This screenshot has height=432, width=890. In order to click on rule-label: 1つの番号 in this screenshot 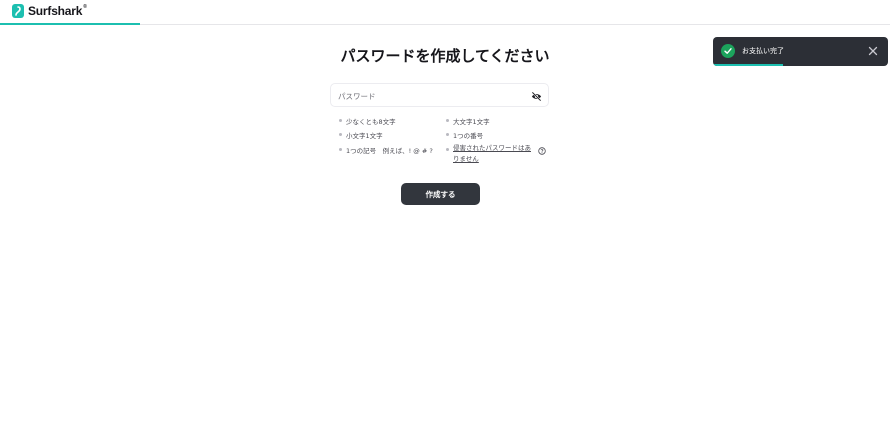, I will do `click(468, 136)`.